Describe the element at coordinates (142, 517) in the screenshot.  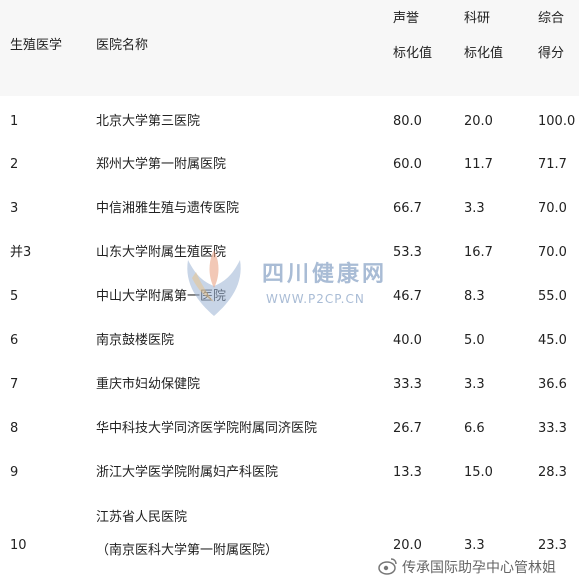
I see `row-hospital-name: 江苏省人民医院` at that location.